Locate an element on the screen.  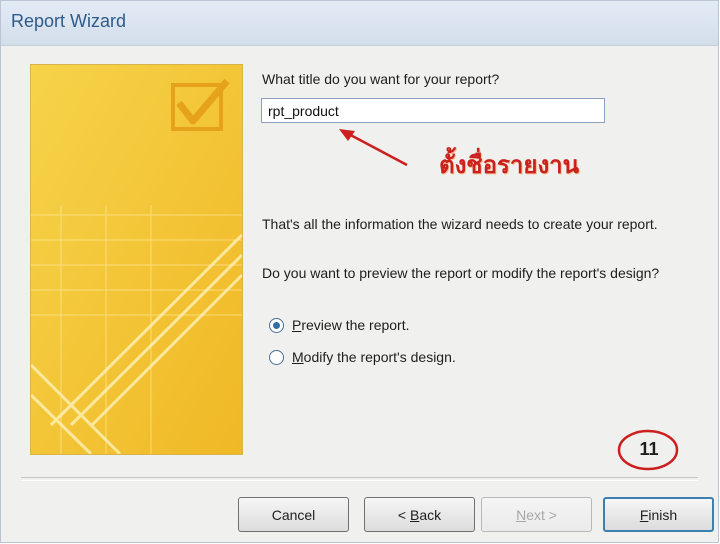
modify-option: Modify the report's design. is located at coordinates (362, 357).